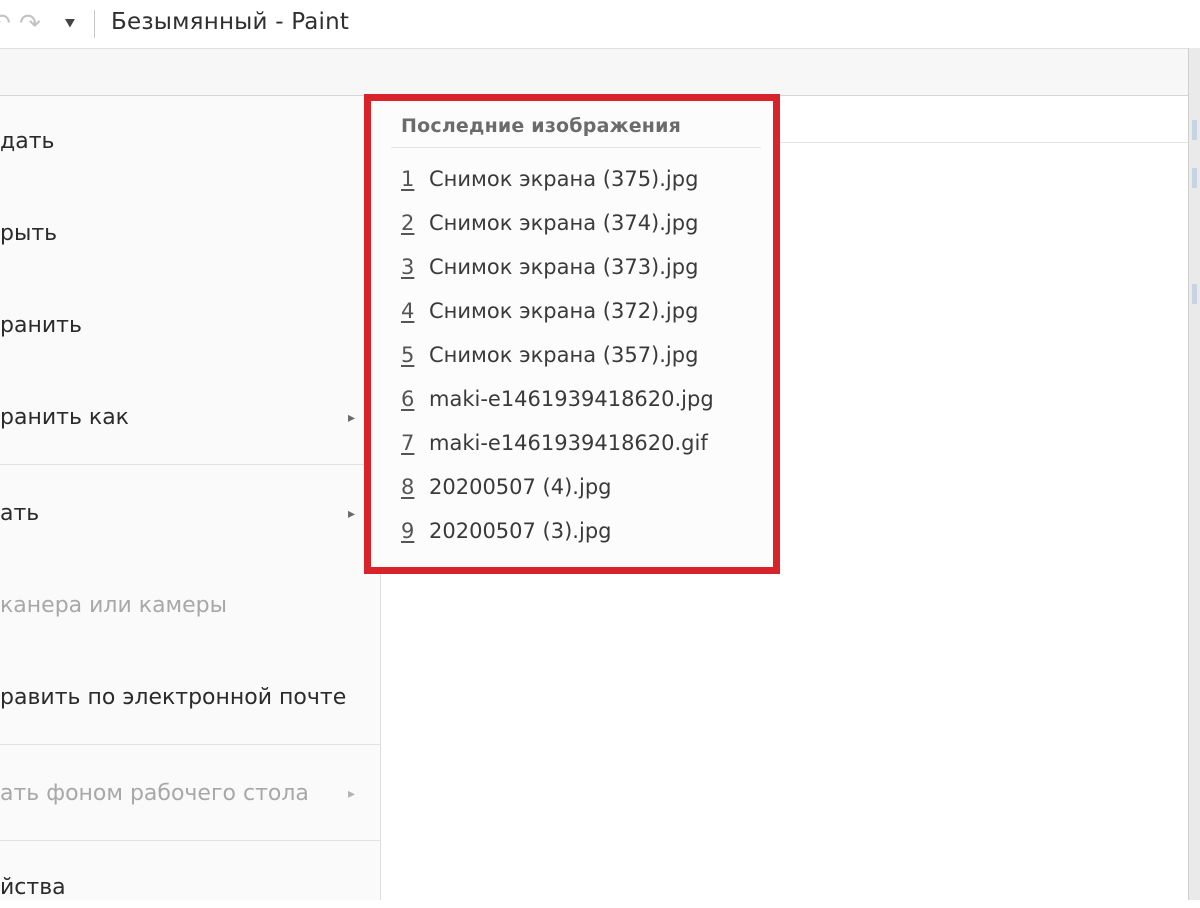  Describe the element at coordinates (520, 487) in the screenshot. I see `recent-item-name: 20200507 (4).jpg` at that location.